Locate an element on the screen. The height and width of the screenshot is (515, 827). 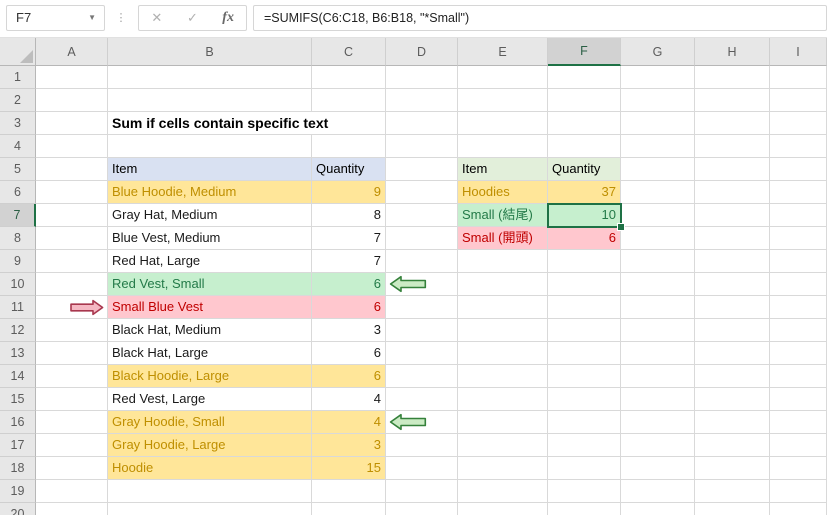
column-header-A: A is located at coordinates (72, 52).